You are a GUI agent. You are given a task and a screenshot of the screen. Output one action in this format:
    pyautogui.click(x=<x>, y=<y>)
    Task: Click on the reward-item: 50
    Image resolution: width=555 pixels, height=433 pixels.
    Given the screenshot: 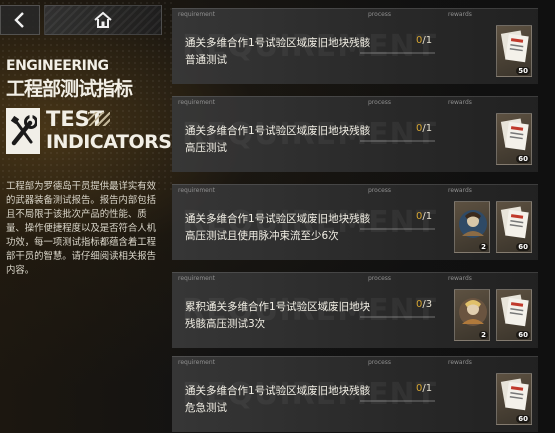 What is the action you would take?
    pyautogui.click(x=514, y=51)
    